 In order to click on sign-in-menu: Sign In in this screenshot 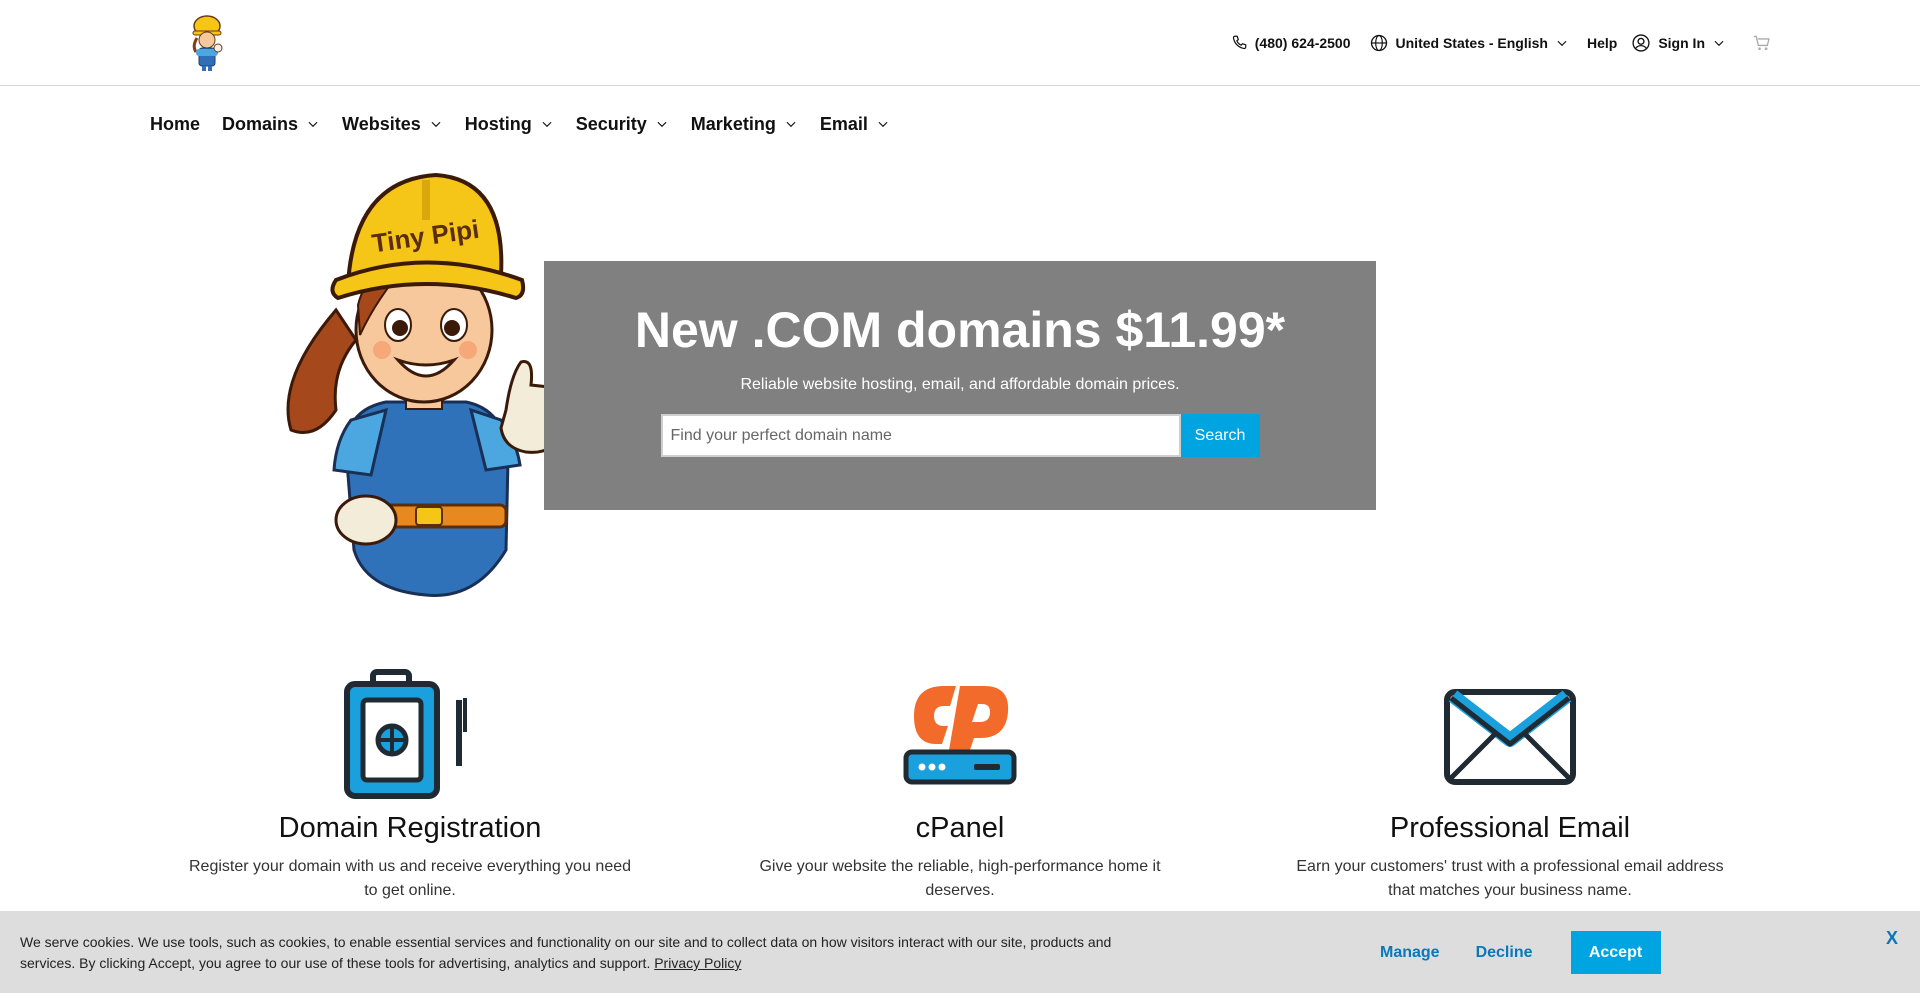, I will do `click(1678, 43)`.